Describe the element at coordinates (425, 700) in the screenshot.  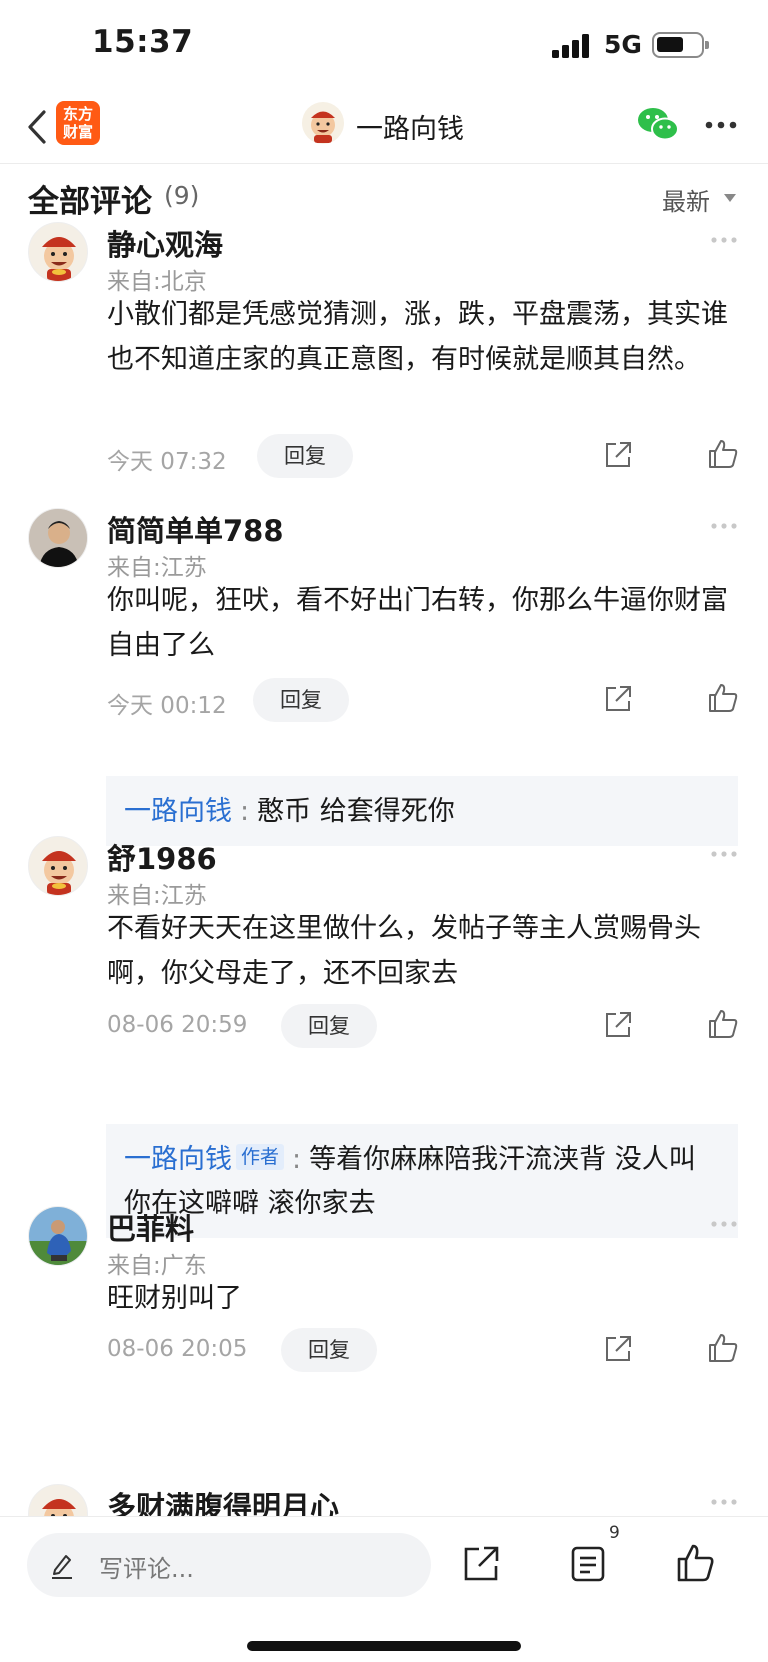
I see `comment-meta: 今天 00:12 回复` at that location.